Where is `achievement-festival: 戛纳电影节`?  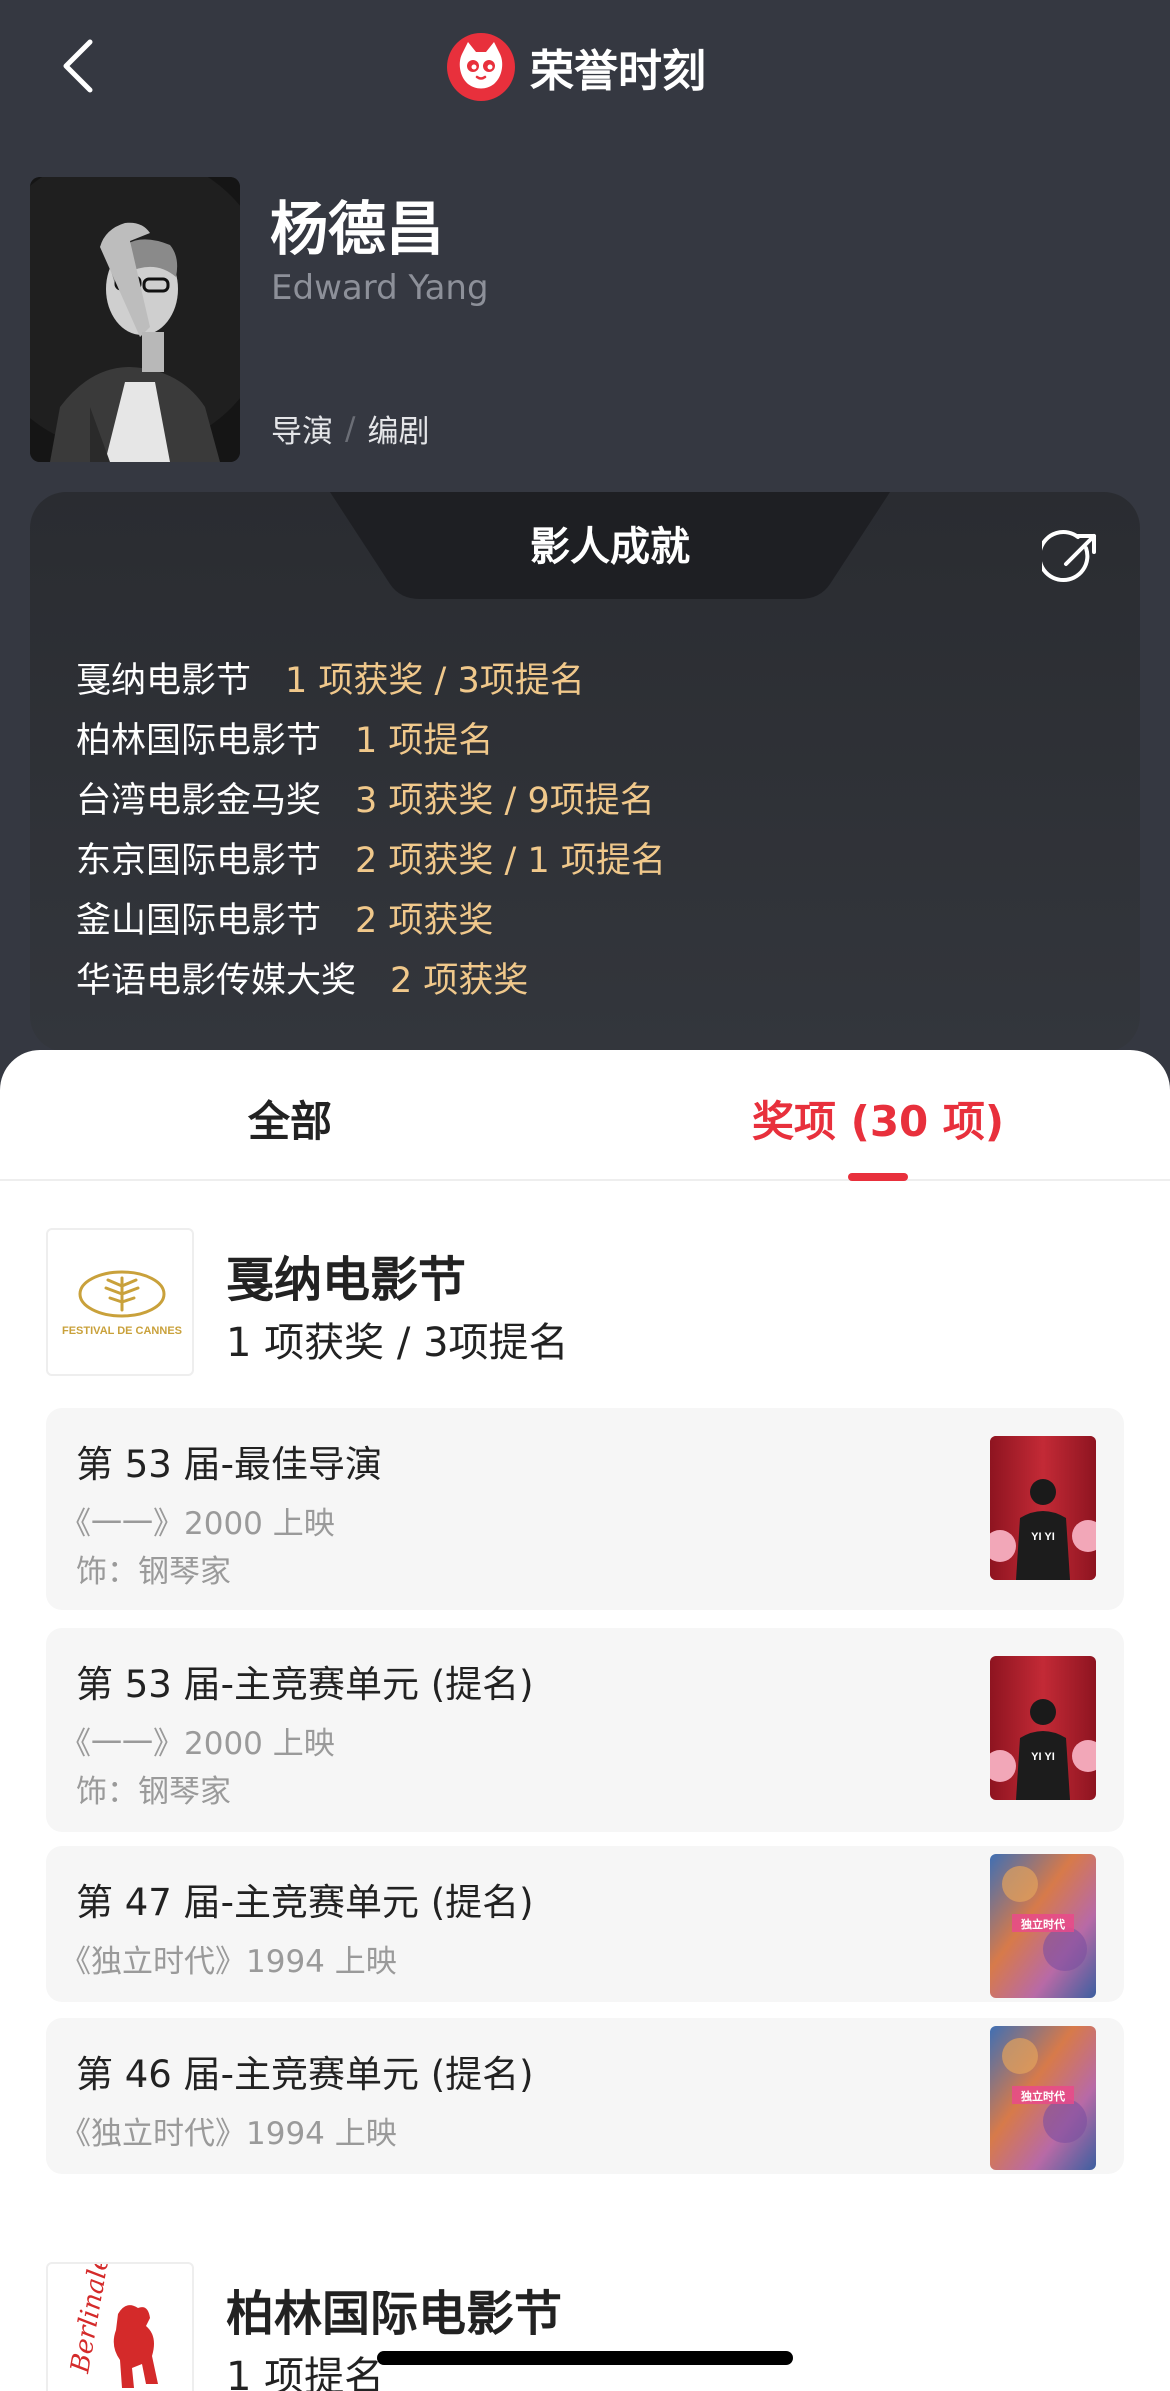 achievement-festival: 戛纳电影节 is located at coordinates (164, 680).